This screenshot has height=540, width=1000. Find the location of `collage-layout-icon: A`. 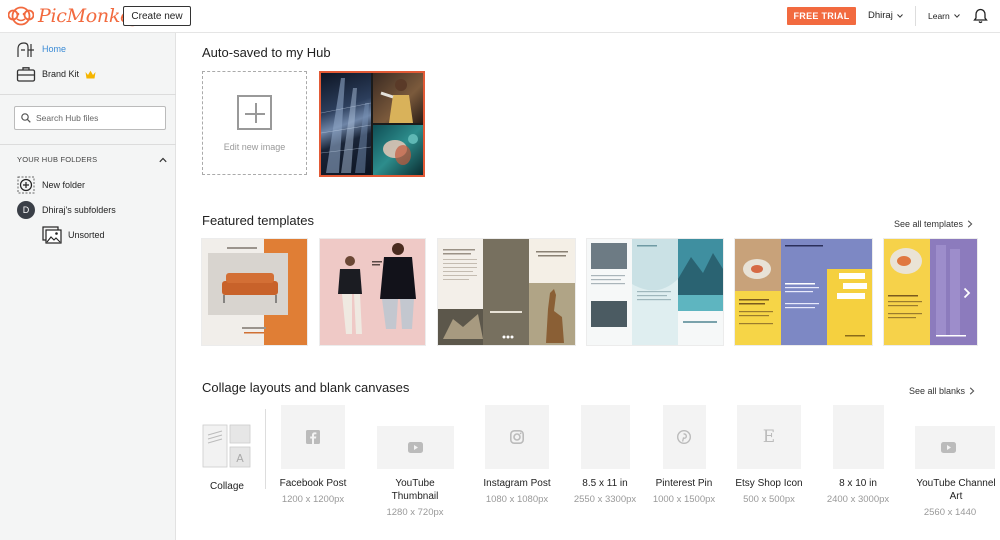

collage-layout-icon: A is located at coordinates (226, 446).